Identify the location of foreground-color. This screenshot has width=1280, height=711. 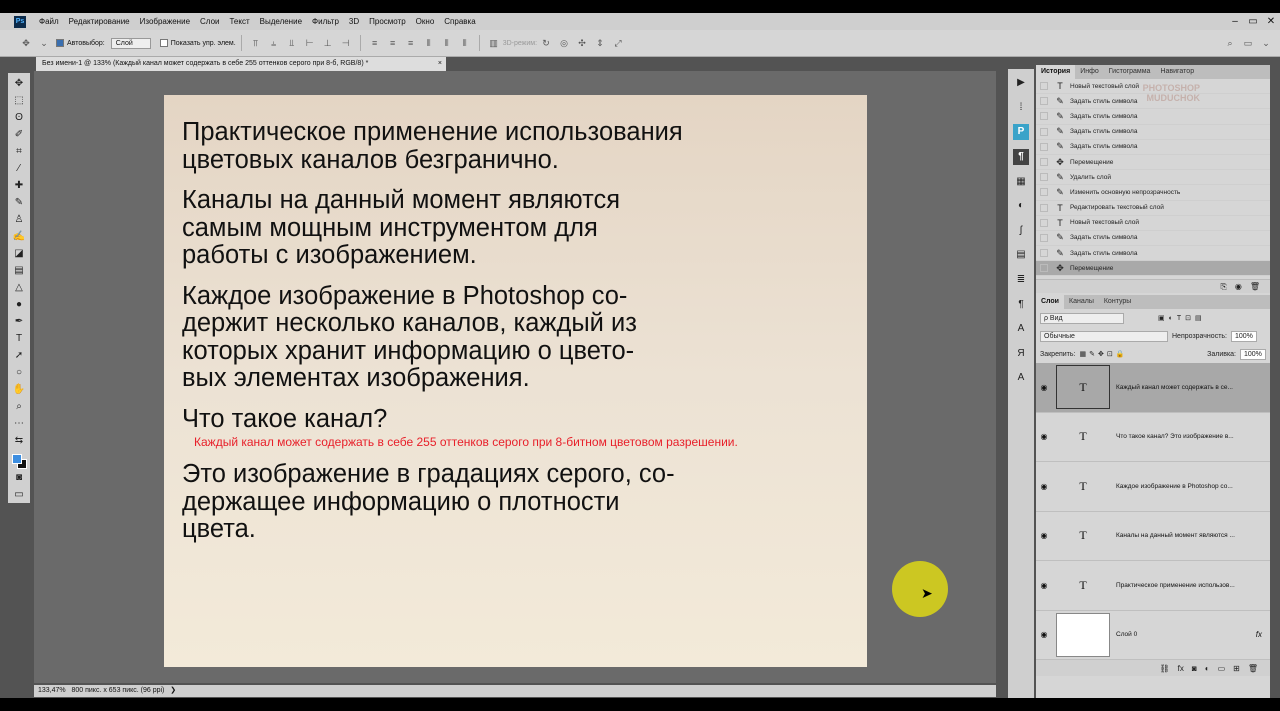
(17, 459).